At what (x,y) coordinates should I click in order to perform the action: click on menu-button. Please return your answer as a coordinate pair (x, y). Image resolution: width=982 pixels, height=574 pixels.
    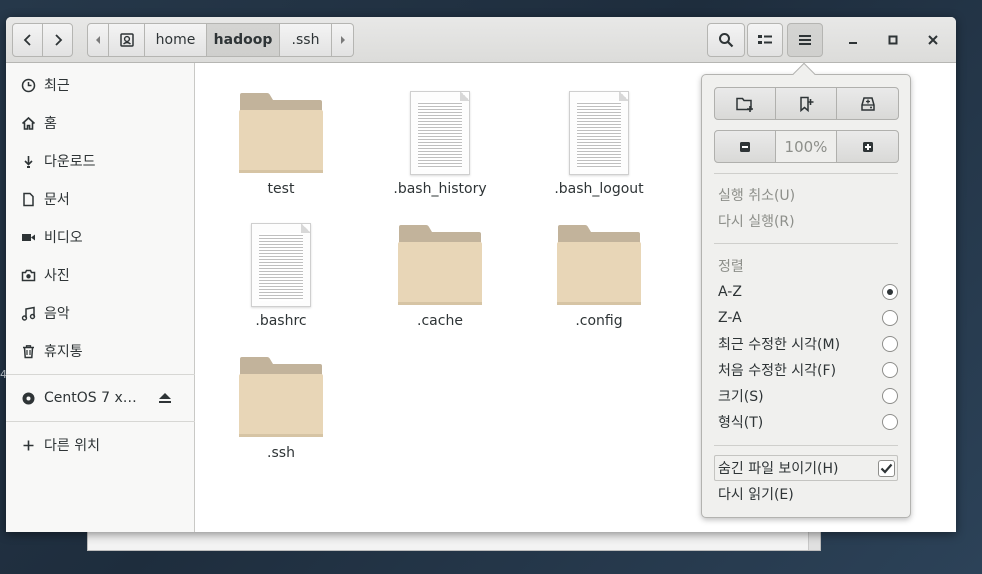
    Looking at the image, I should click on (805, 40).